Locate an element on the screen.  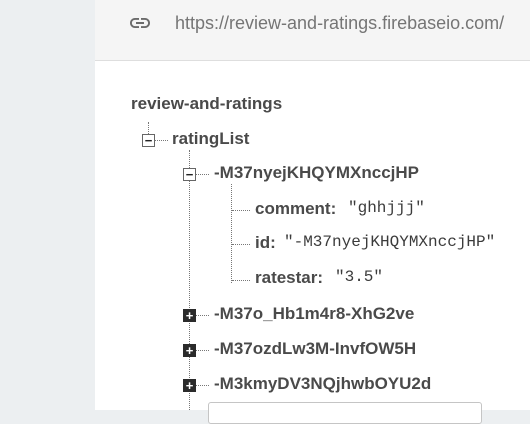
field-value-ratestar: "3.5" is located at coordinates (365, 279).